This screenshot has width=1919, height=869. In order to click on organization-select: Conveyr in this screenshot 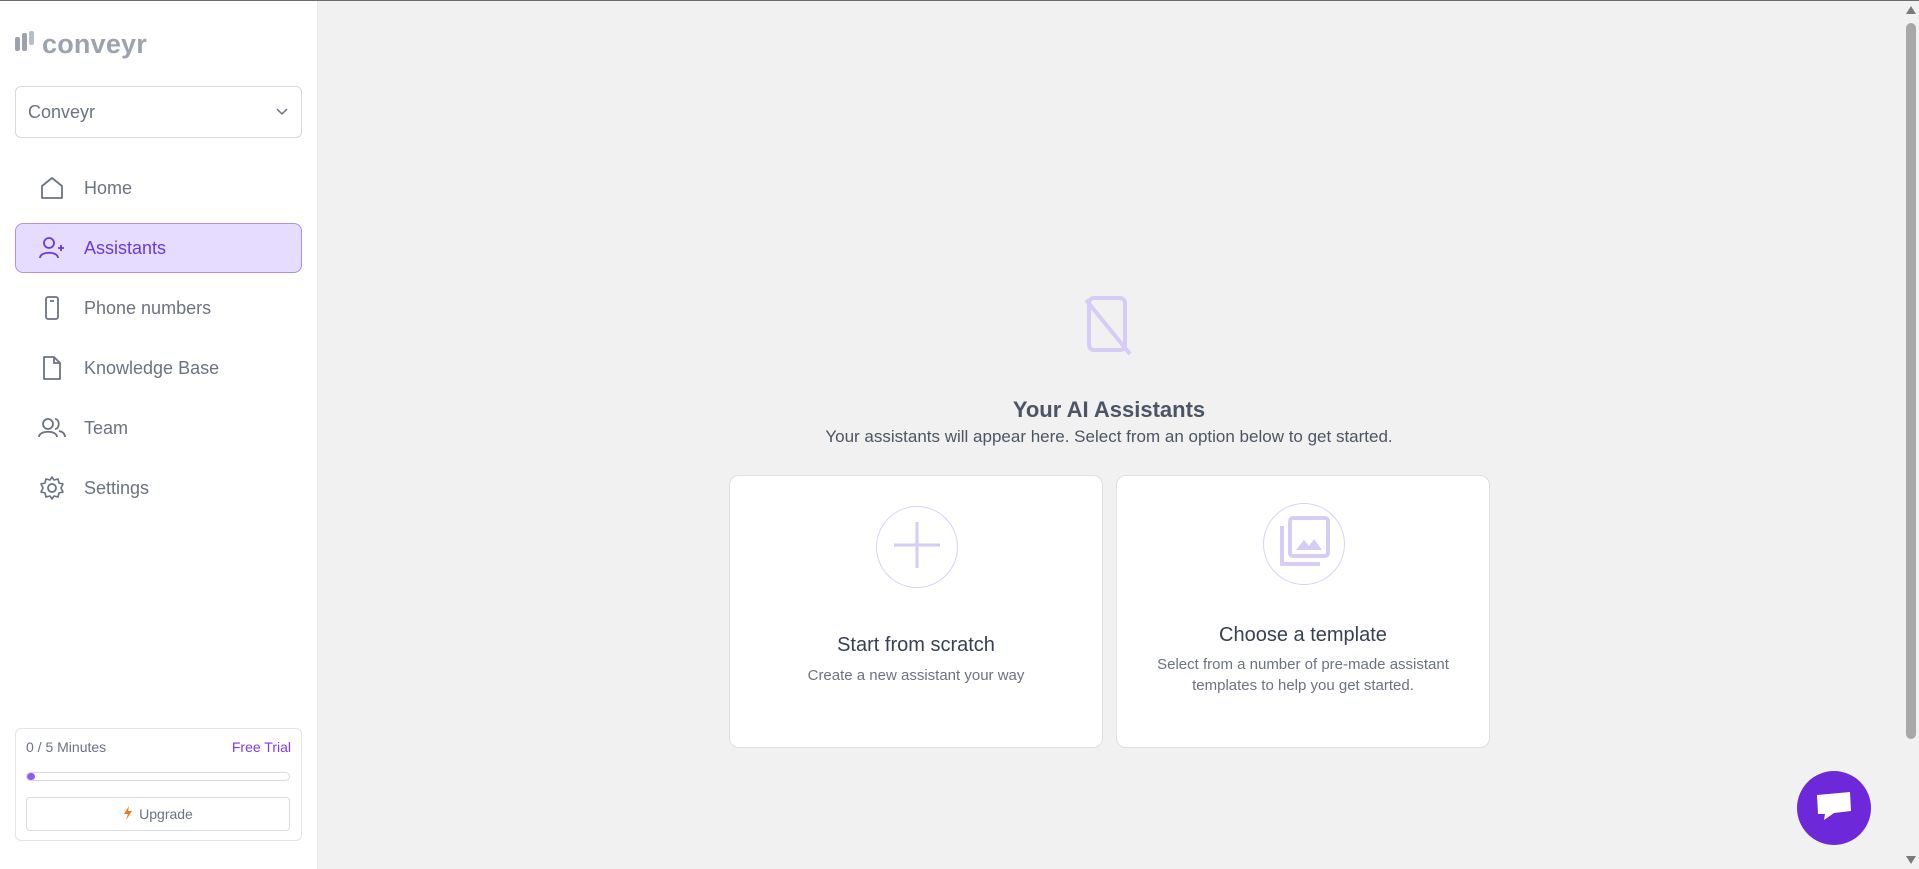, I will do `click(158, 112)`.